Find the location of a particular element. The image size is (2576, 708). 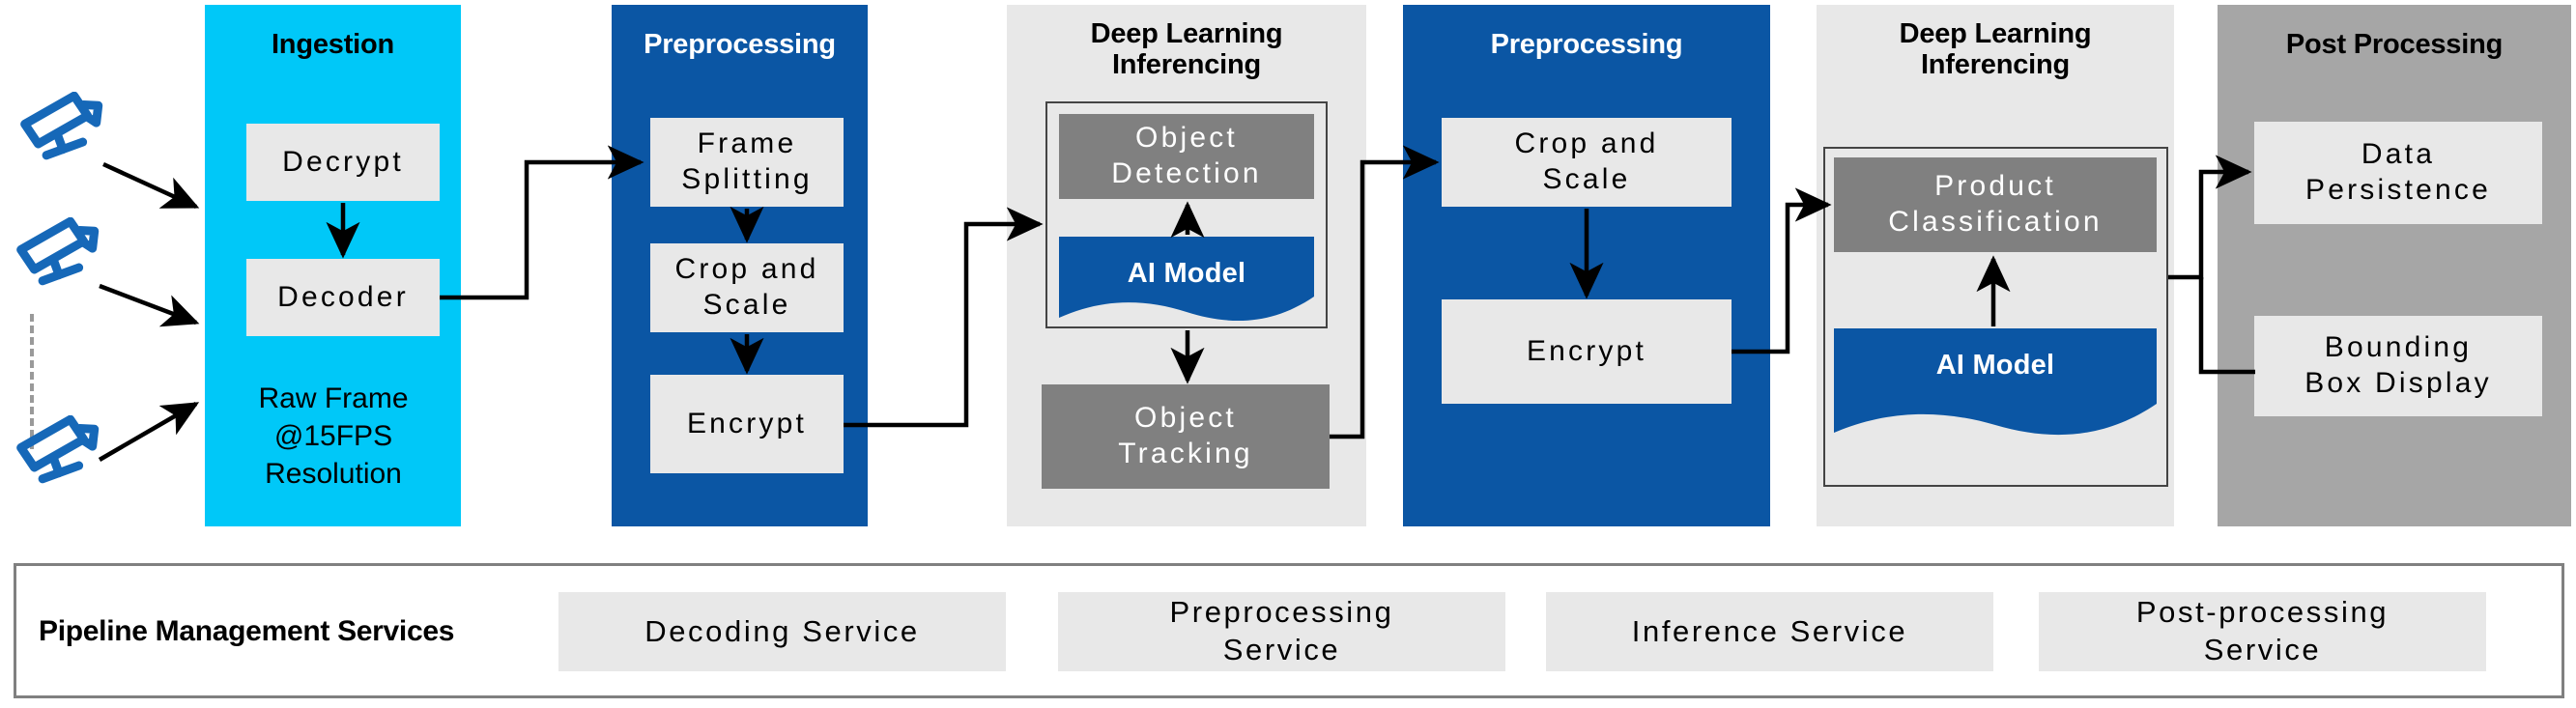

box-bounding-box-display: Bounding Box Display is located at coordinates (2398, 366).